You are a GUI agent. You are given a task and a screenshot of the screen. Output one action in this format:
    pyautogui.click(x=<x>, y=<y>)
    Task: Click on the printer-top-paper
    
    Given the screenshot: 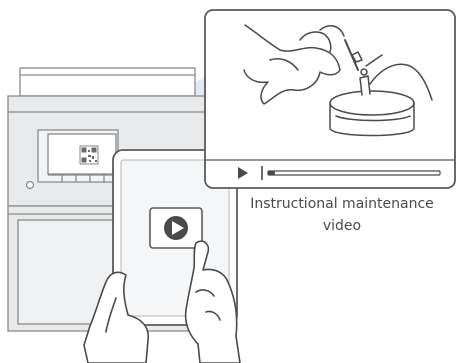 What is the action you would take?
    pyautogui.click(x=107, y=82)
    